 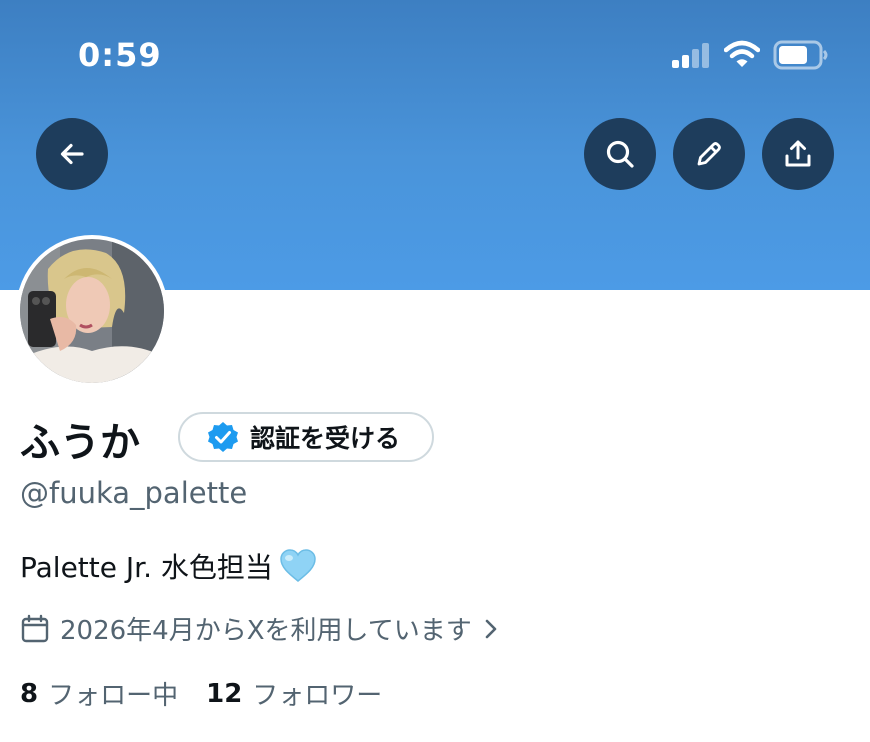 What do you see at coordinates (742, 53) in the screenshot?
I see `wifi-icon` at bounding box center [742, 53].